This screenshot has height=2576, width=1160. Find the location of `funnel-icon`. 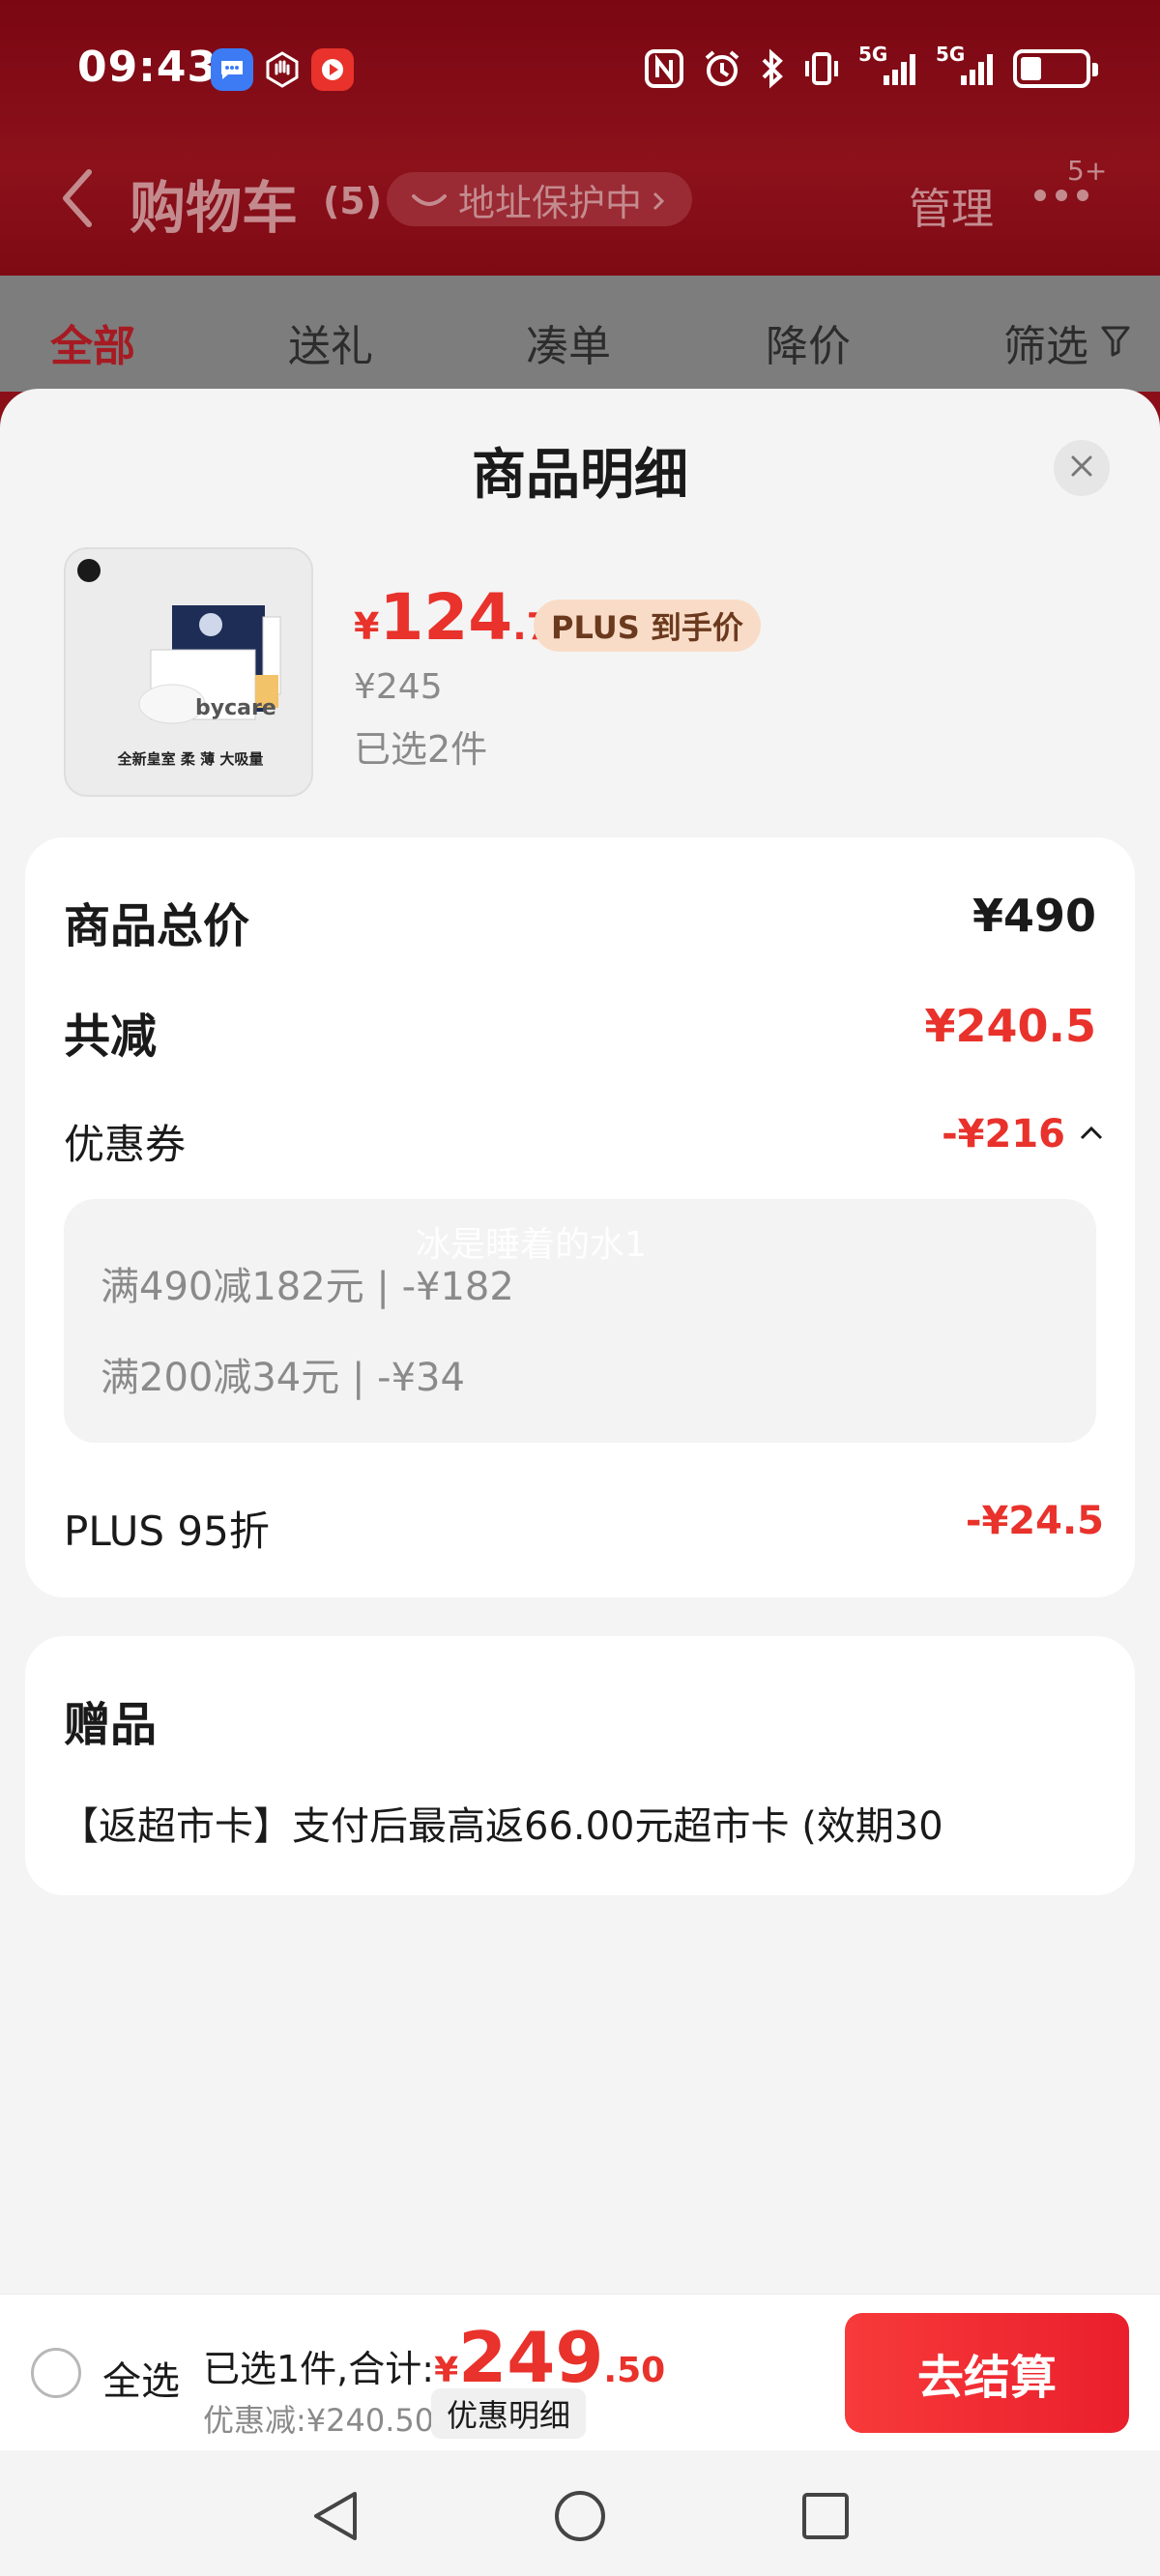

funnel-icon is located at coordinates (1115, 342).